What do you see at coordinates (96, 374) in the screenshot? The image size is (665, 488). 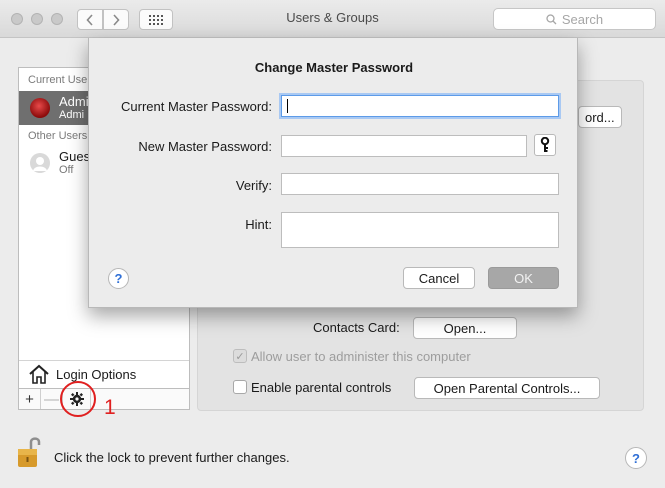 I see `login-options-label: Login Options` at bounding box center [96, 374].